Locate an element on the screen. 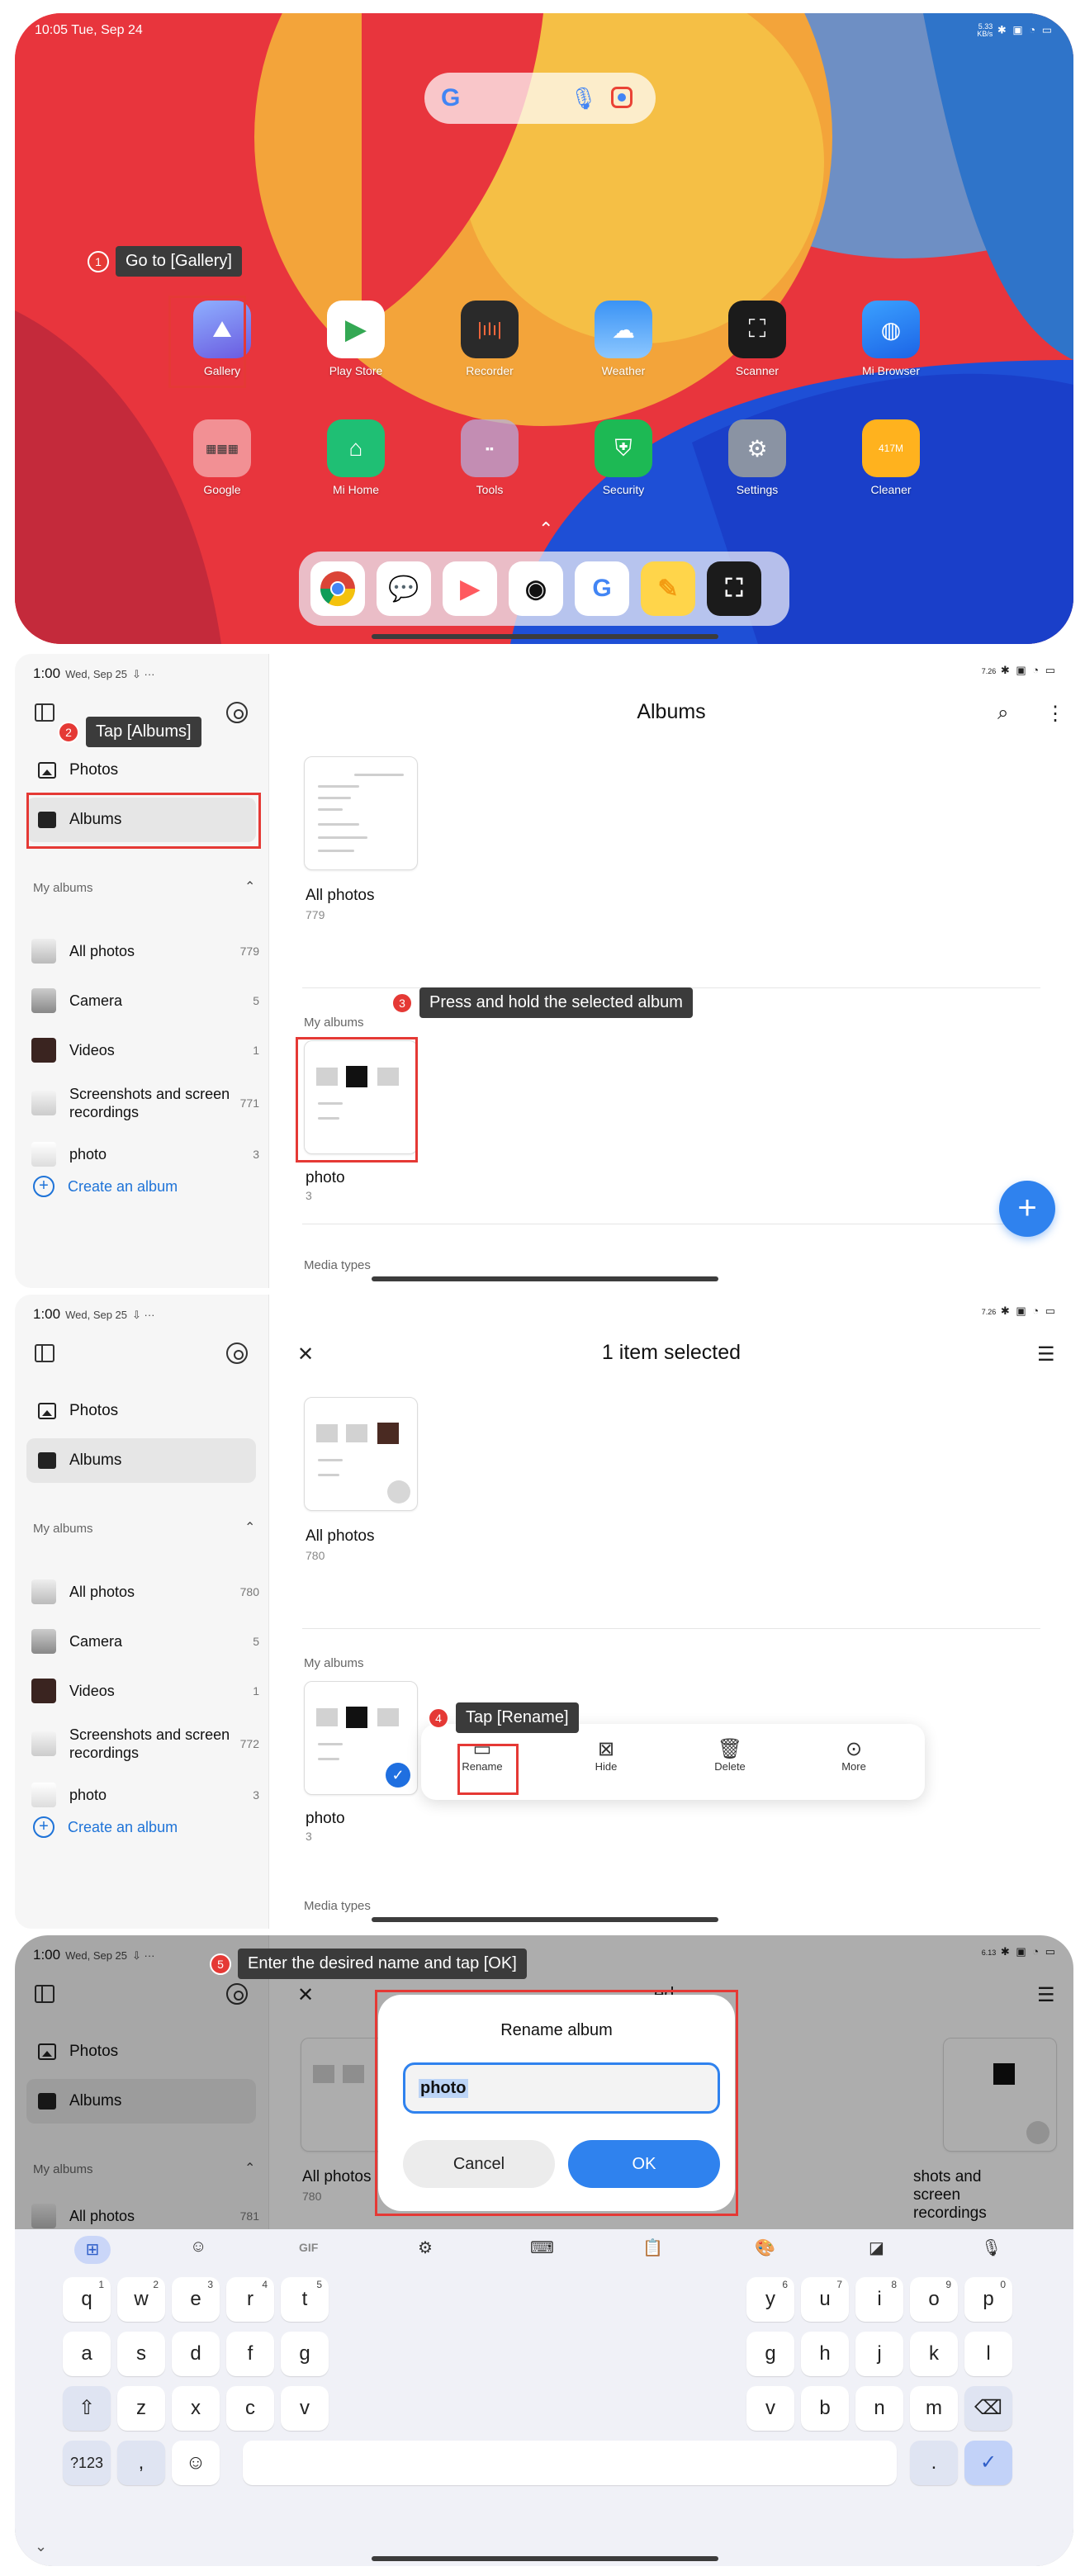 This screenshot has height=2576, width=1085. backspace-key: ⌫ is located at coordinates (988, 2408).